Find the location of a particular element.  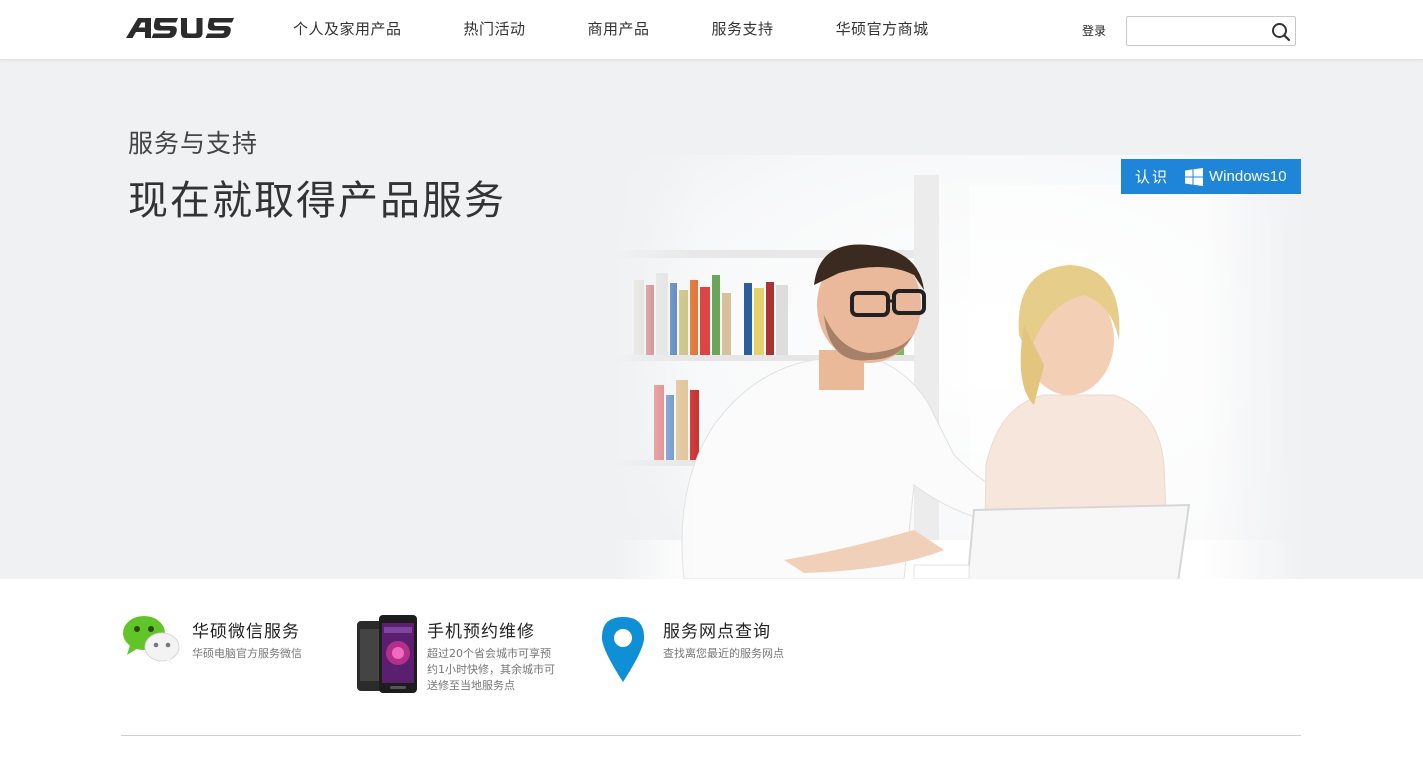

asus-logo is located at coordinates (180, 28).